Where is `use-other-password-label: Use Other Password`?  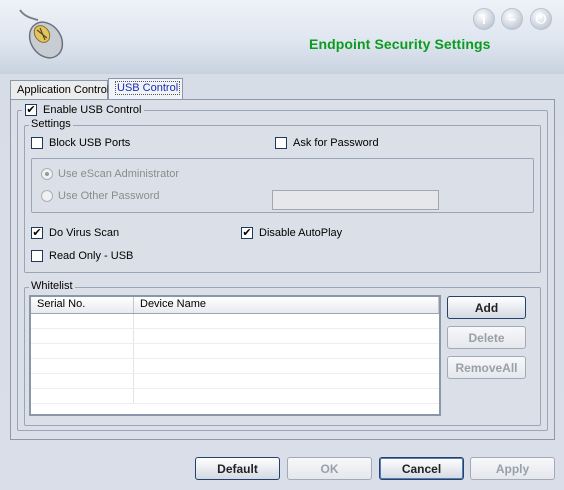 use-other-password-label: Use Other Password is located at coordinates (109, 196).